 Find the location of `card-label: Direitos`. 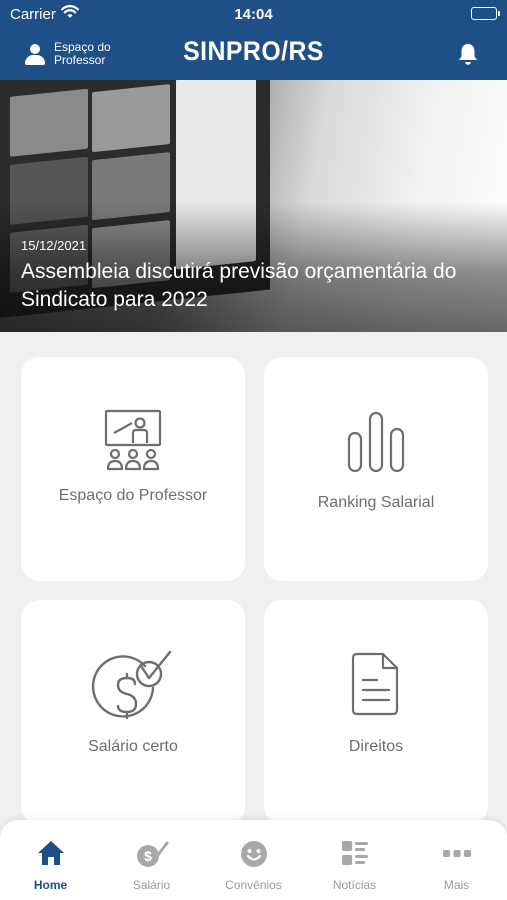

card-label: Direitos is located at coordinates (376, 746).